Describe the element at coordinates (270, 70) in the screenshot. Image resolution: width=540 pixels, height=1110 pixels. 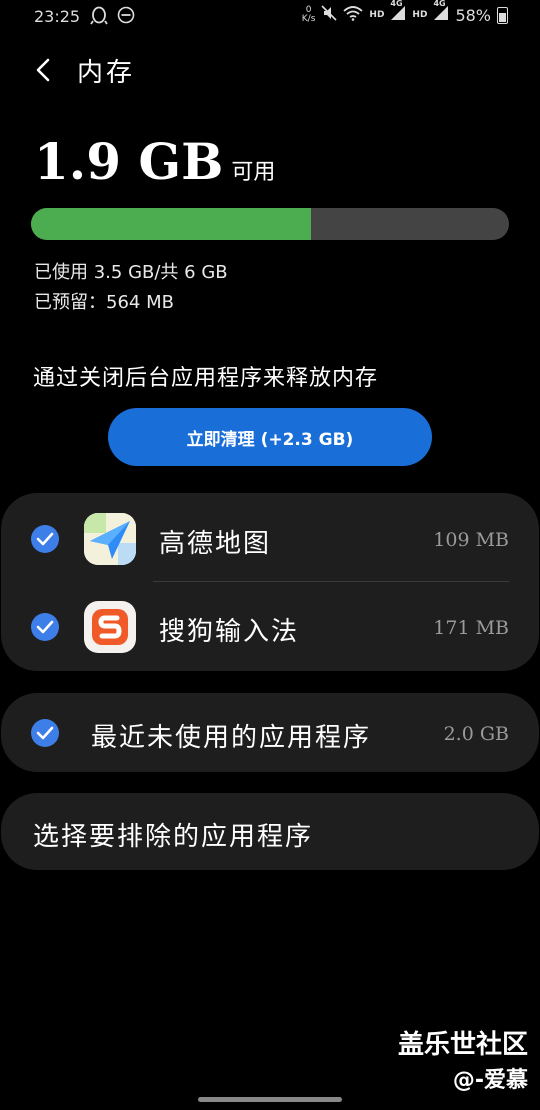
I see `app-header: 内存` at that location.